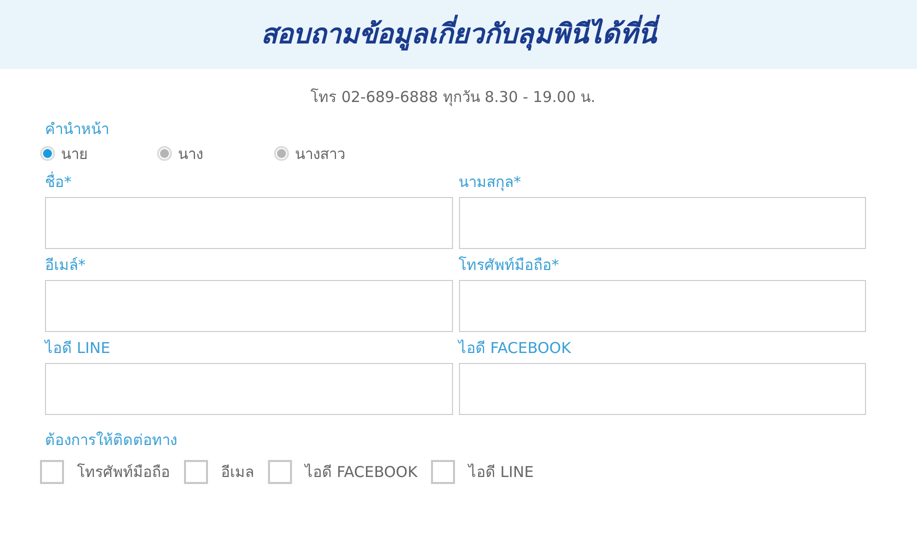 The width and height of the screenshot is (917, 533). I want to click on field-label: ต้องการให้ติดต่อทาง, so click(111, 440).